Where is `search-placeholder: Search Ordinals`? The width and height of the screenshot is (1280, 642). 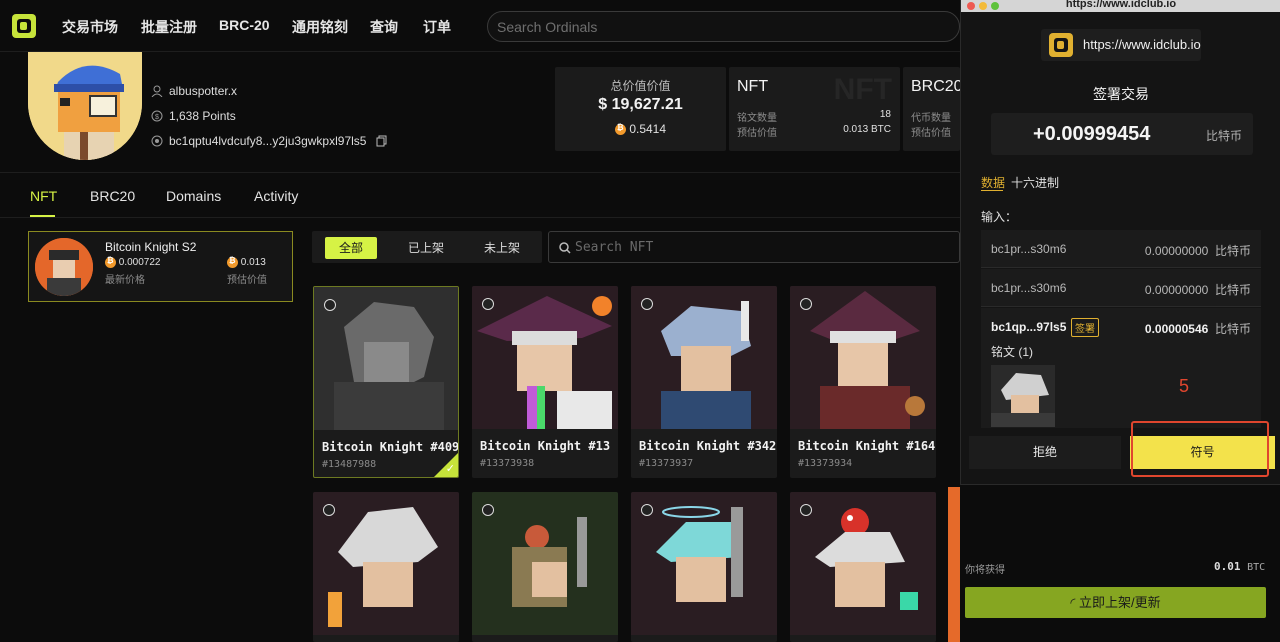
search-placeholder: Search Ordinals is located at coordinates (547, 27).